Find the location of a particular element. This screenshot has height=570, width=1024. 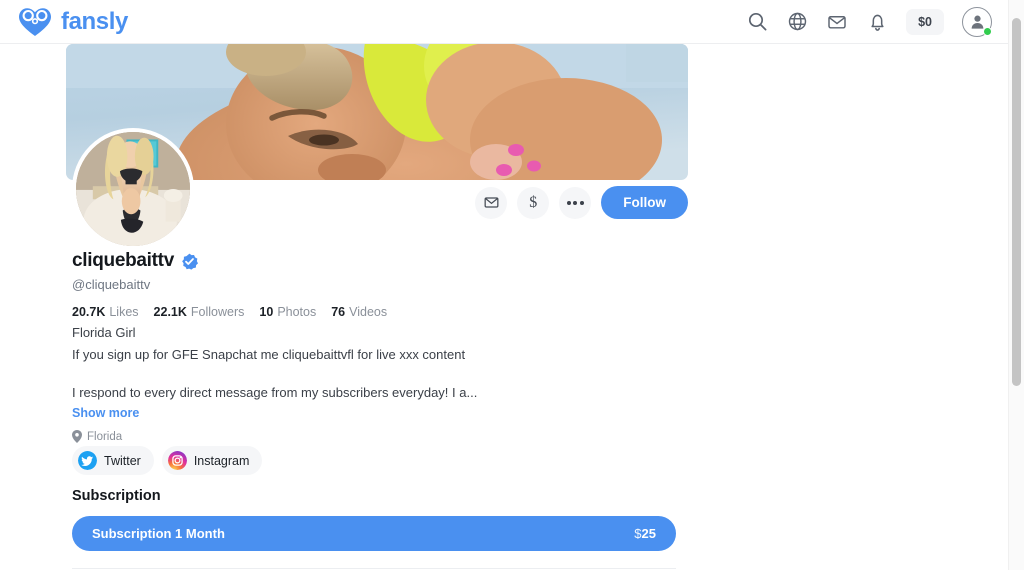

social-link-instagram: Instagram is located at coordinates (212, 460).